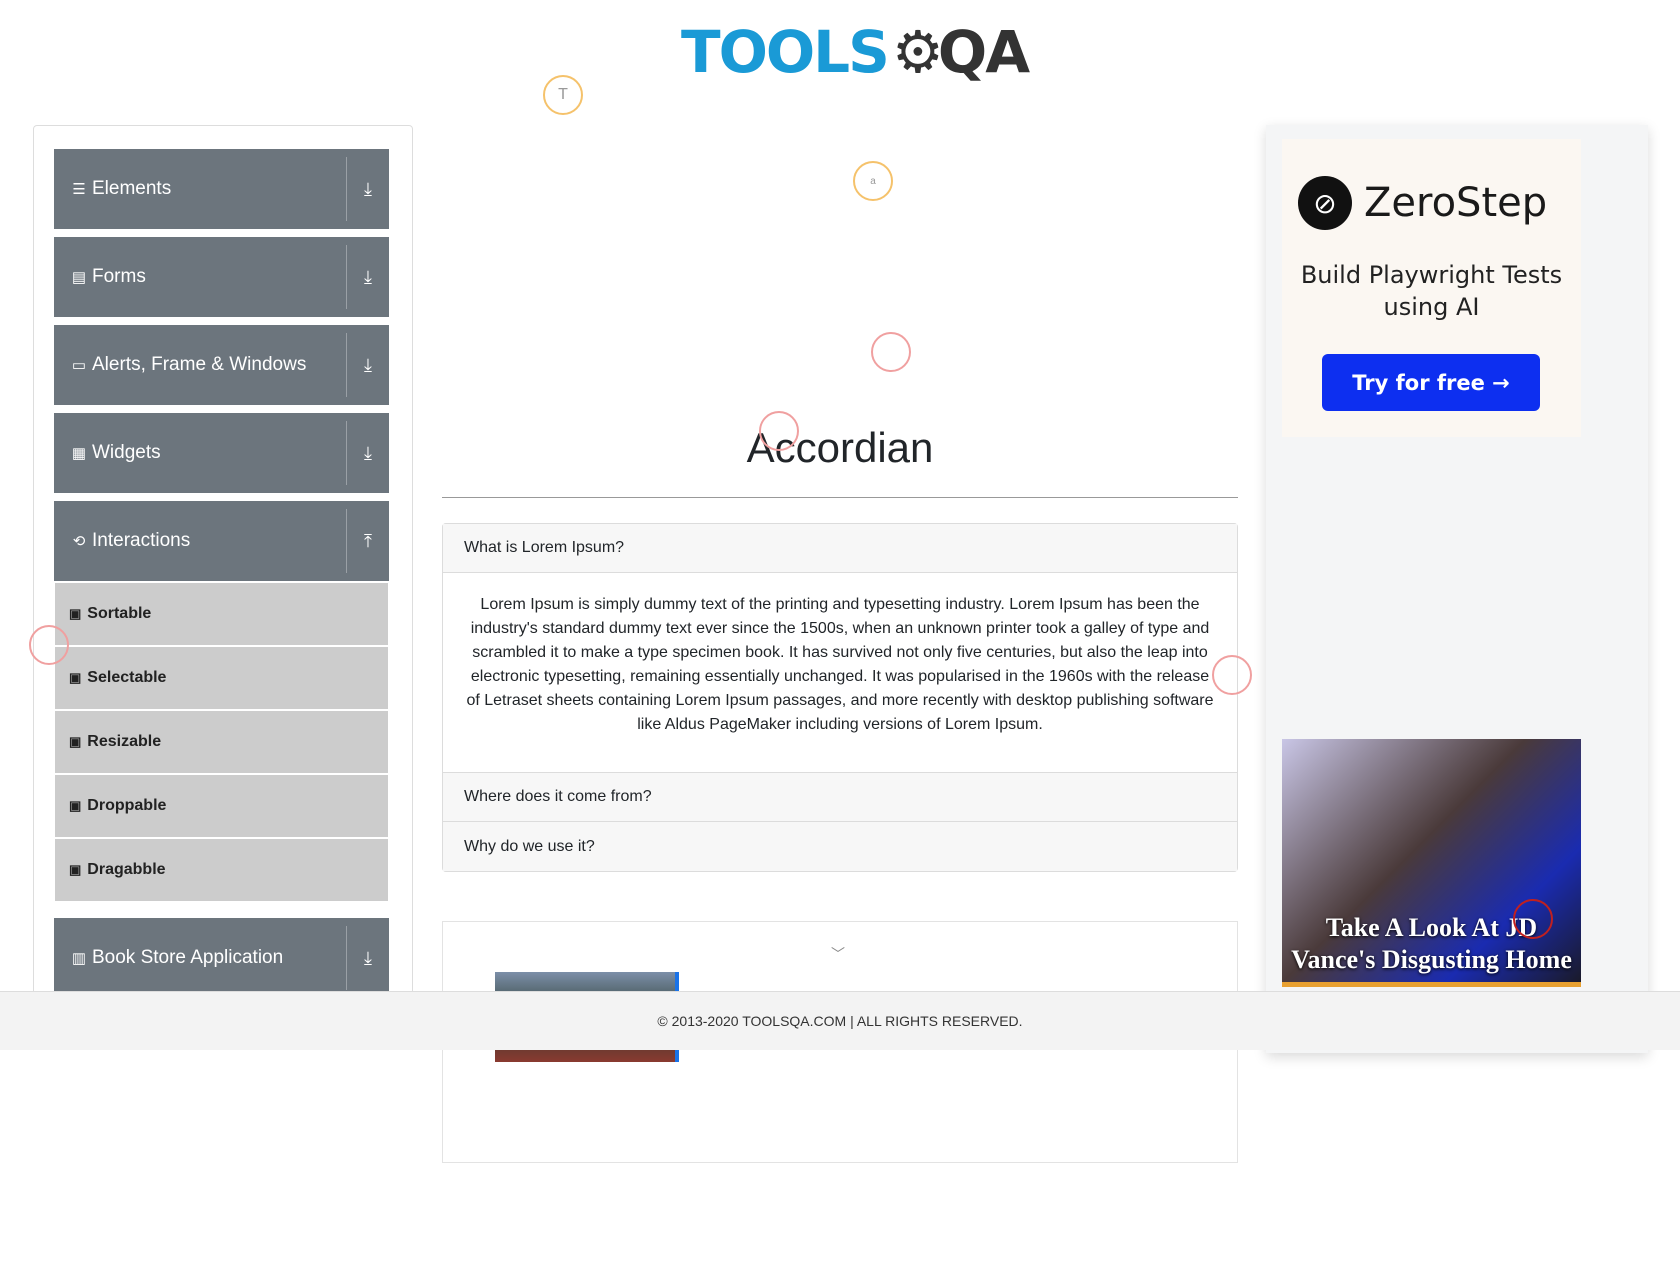 The height and width of the screenshot is (1263, 1680). What do you see at coordinates (838, 954) in the screenshot?
I see `chevron-down-icon: ﹀` at bounding box center [838, 954].